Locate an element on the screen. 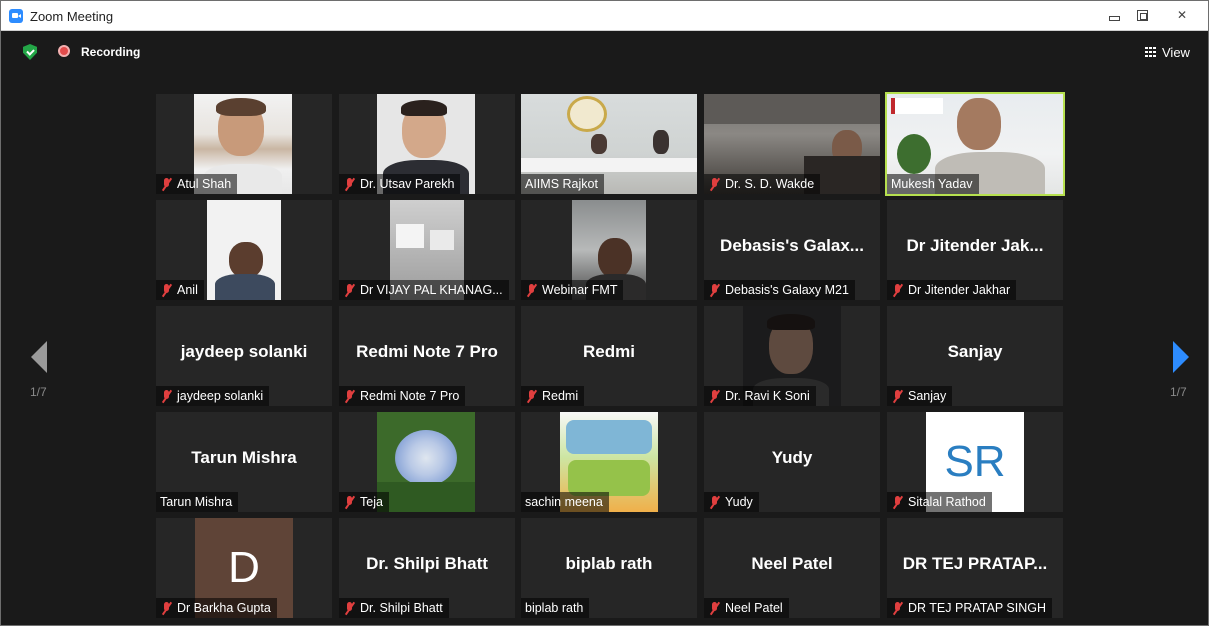  participant-name-label: Dr. Shilpi Bhatt is located at coordinates (394, 608).